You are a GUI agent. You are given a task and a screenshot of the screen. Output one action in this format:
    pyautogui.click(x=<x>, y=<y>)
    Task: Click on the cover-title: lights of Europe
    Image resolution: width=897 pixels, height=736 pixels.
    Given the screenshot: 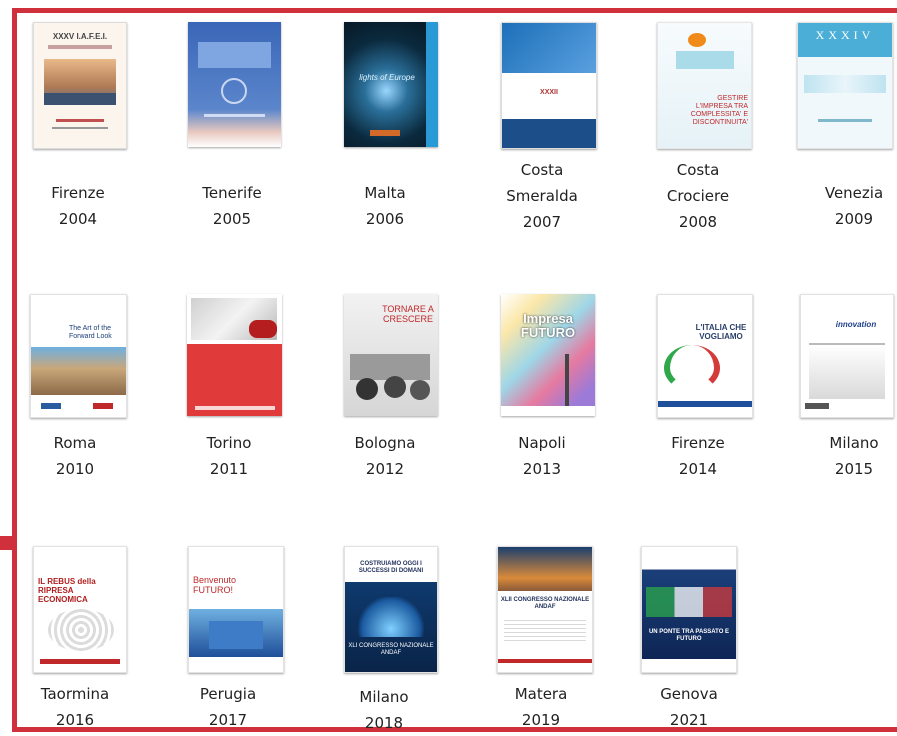 What is the action you would take?
    pyautogui.click(x=387, y=77)
    